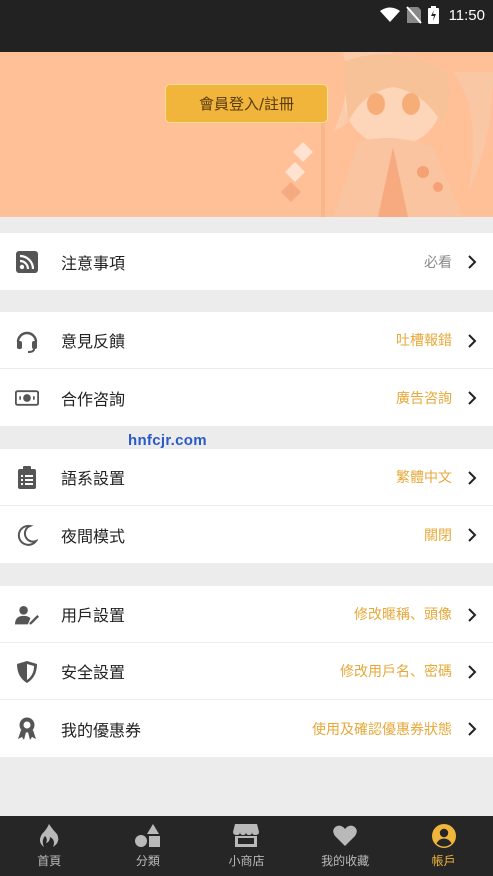 This screenshot has height=876, width=493. What do you see at coordinates (93, 615) in the screenshot?
I see `menu-label: 用戶設置` at bounding box center [93, 615].